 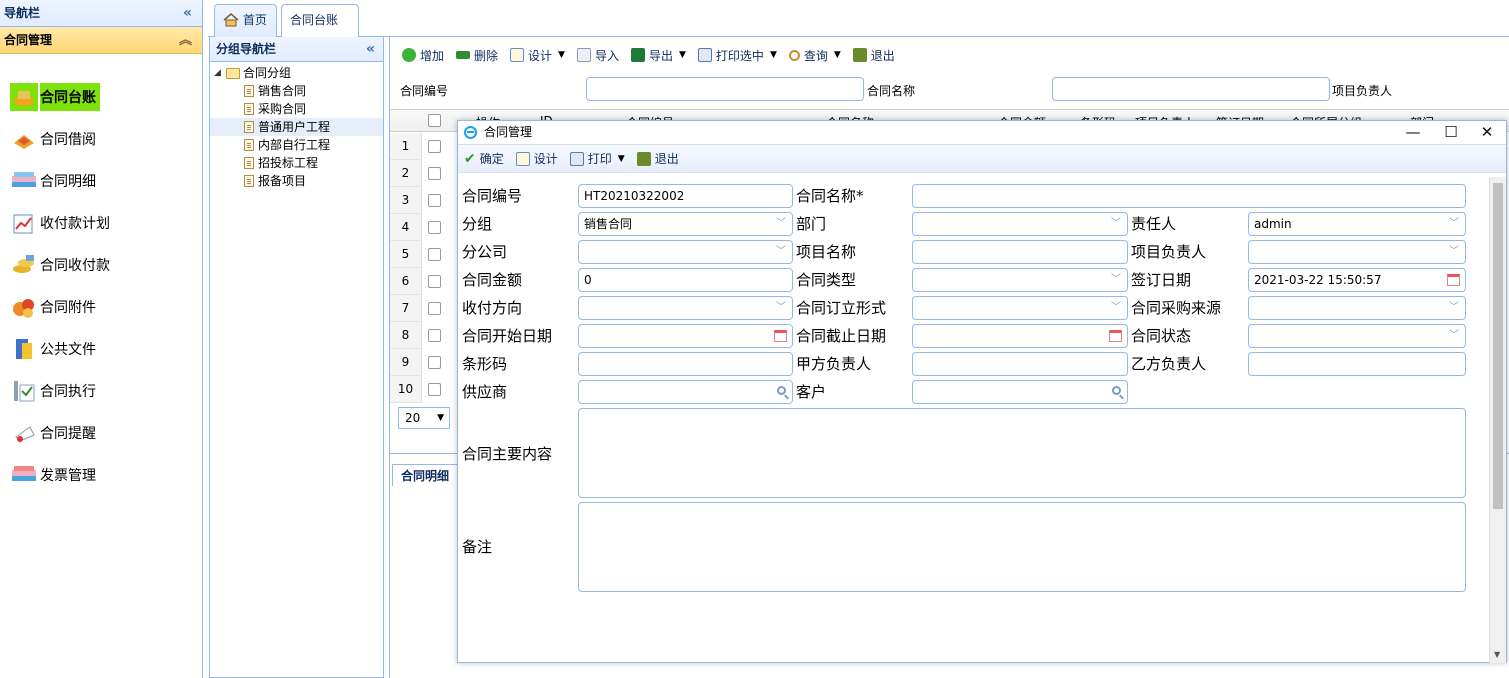 What do you see at coordinates (725, 89) in the screenshot?
I see `search-contract-no-input` at bounding box center [725, 89].